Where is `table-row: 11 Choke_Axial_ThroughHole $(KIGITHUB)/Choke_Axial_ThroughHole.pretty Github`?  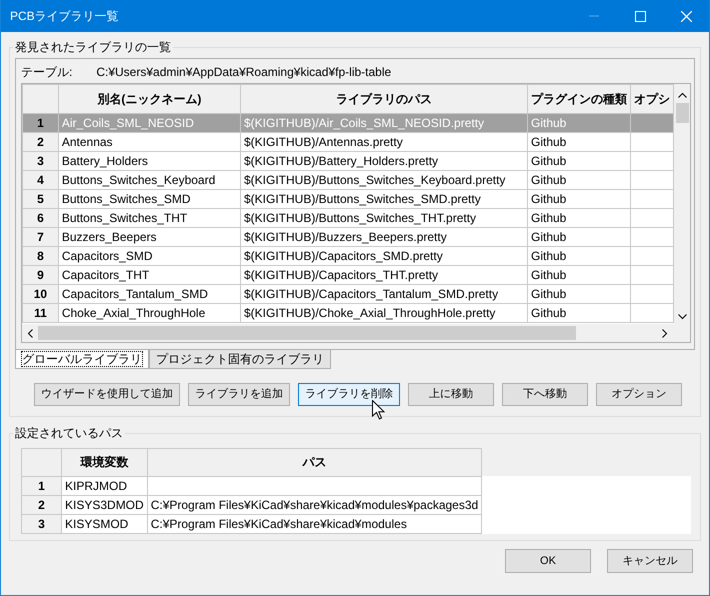 table-row: 11 Choke_Axial_ThroughHole $(KIGITHUB)/Choke_Axial_ThroughHole.pretty Github is located at coordinates (348, 313).